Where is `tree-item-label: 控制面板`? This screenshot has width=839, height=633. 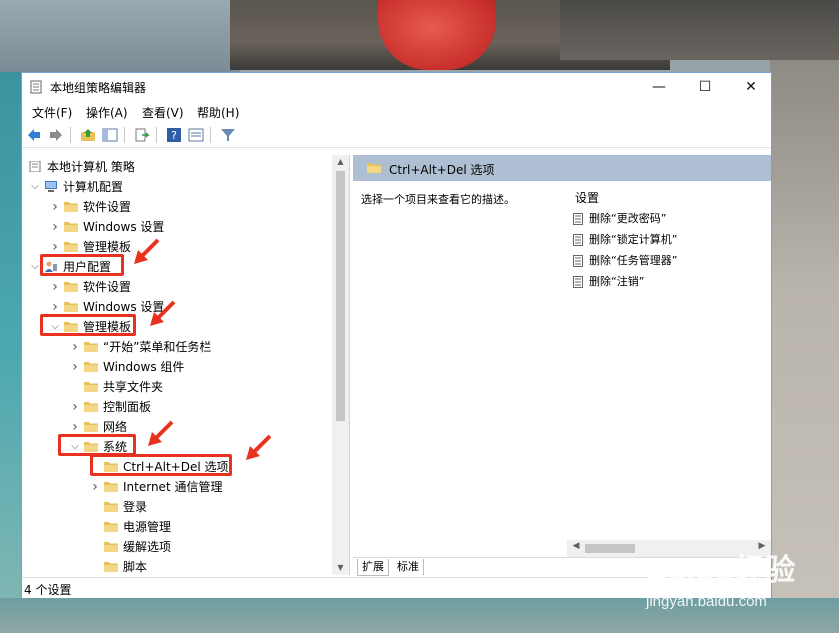
tree-item-label: 控制面板 is located at coordinates (127, 407).